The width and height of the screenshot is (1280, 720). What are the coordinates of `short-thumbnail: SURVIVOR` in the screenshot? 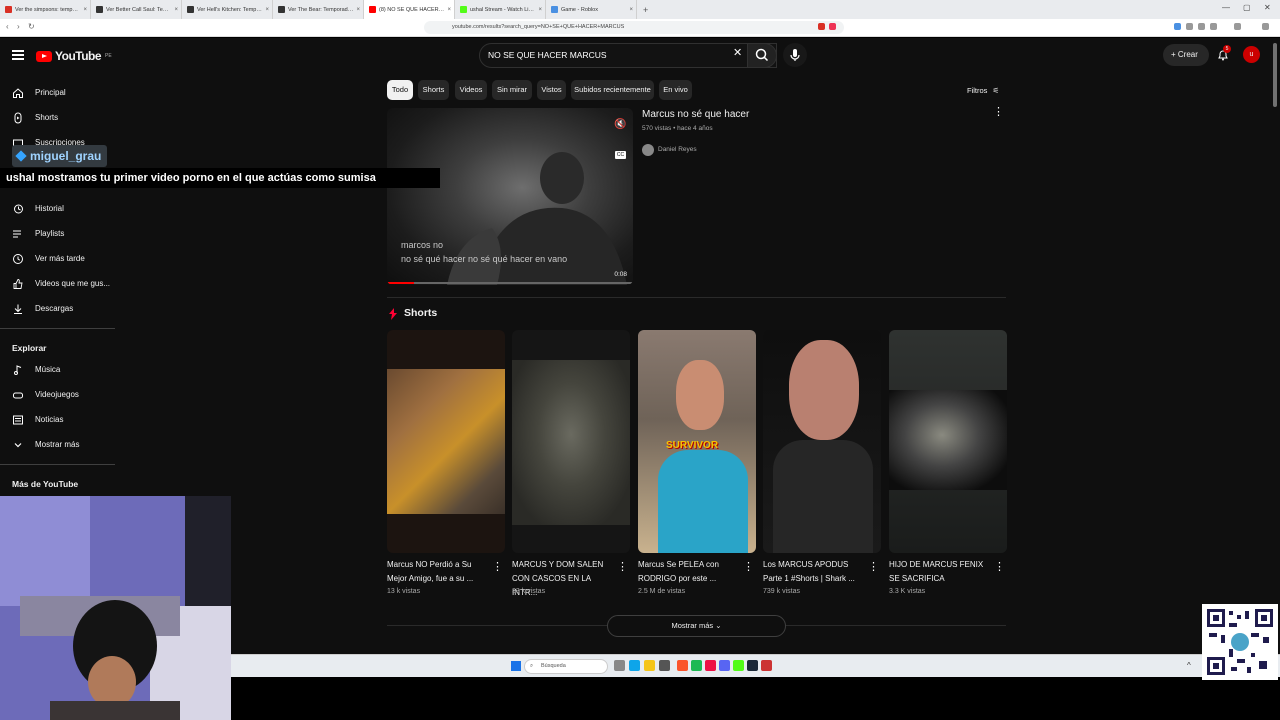 It's located at (697, 441).